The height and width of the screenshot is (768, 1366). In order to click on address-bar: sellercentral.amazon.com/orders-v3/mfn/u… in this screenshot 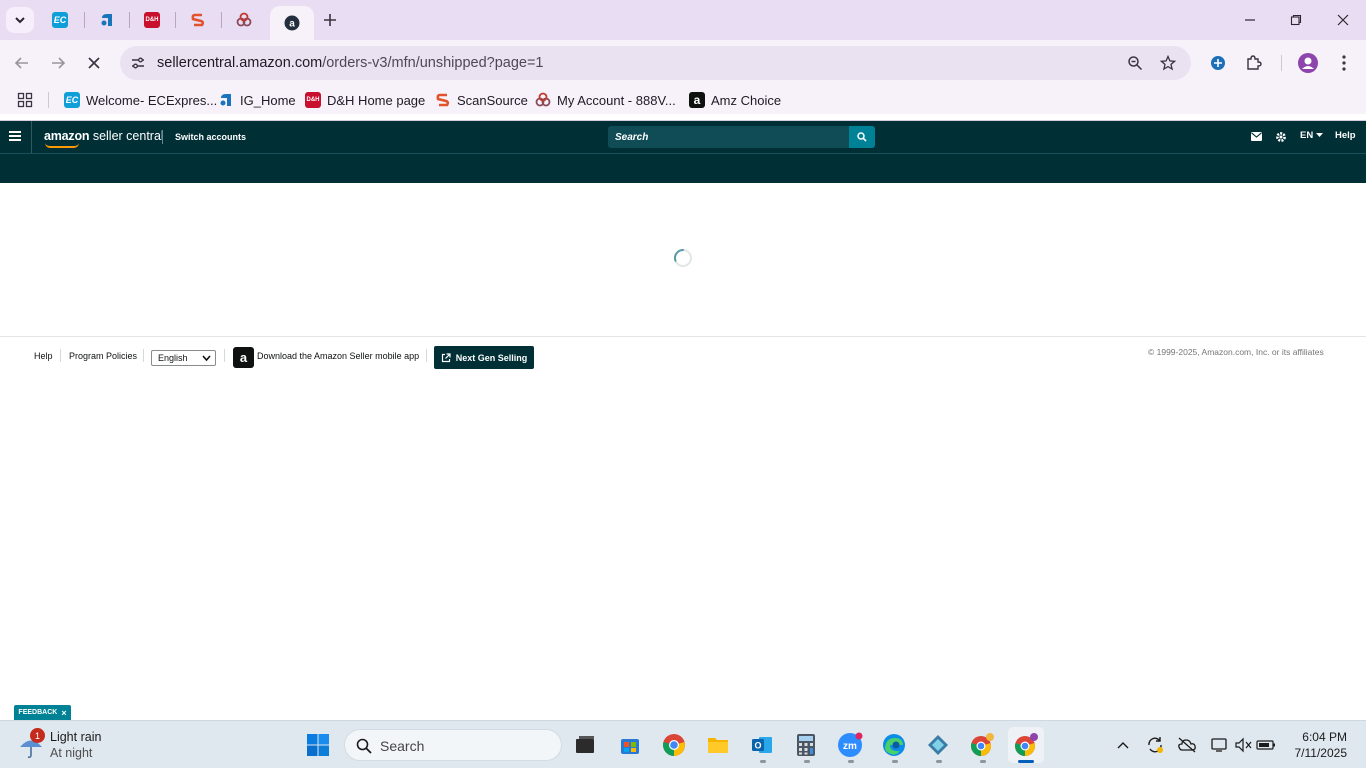, I will do `click(655, 63)`.